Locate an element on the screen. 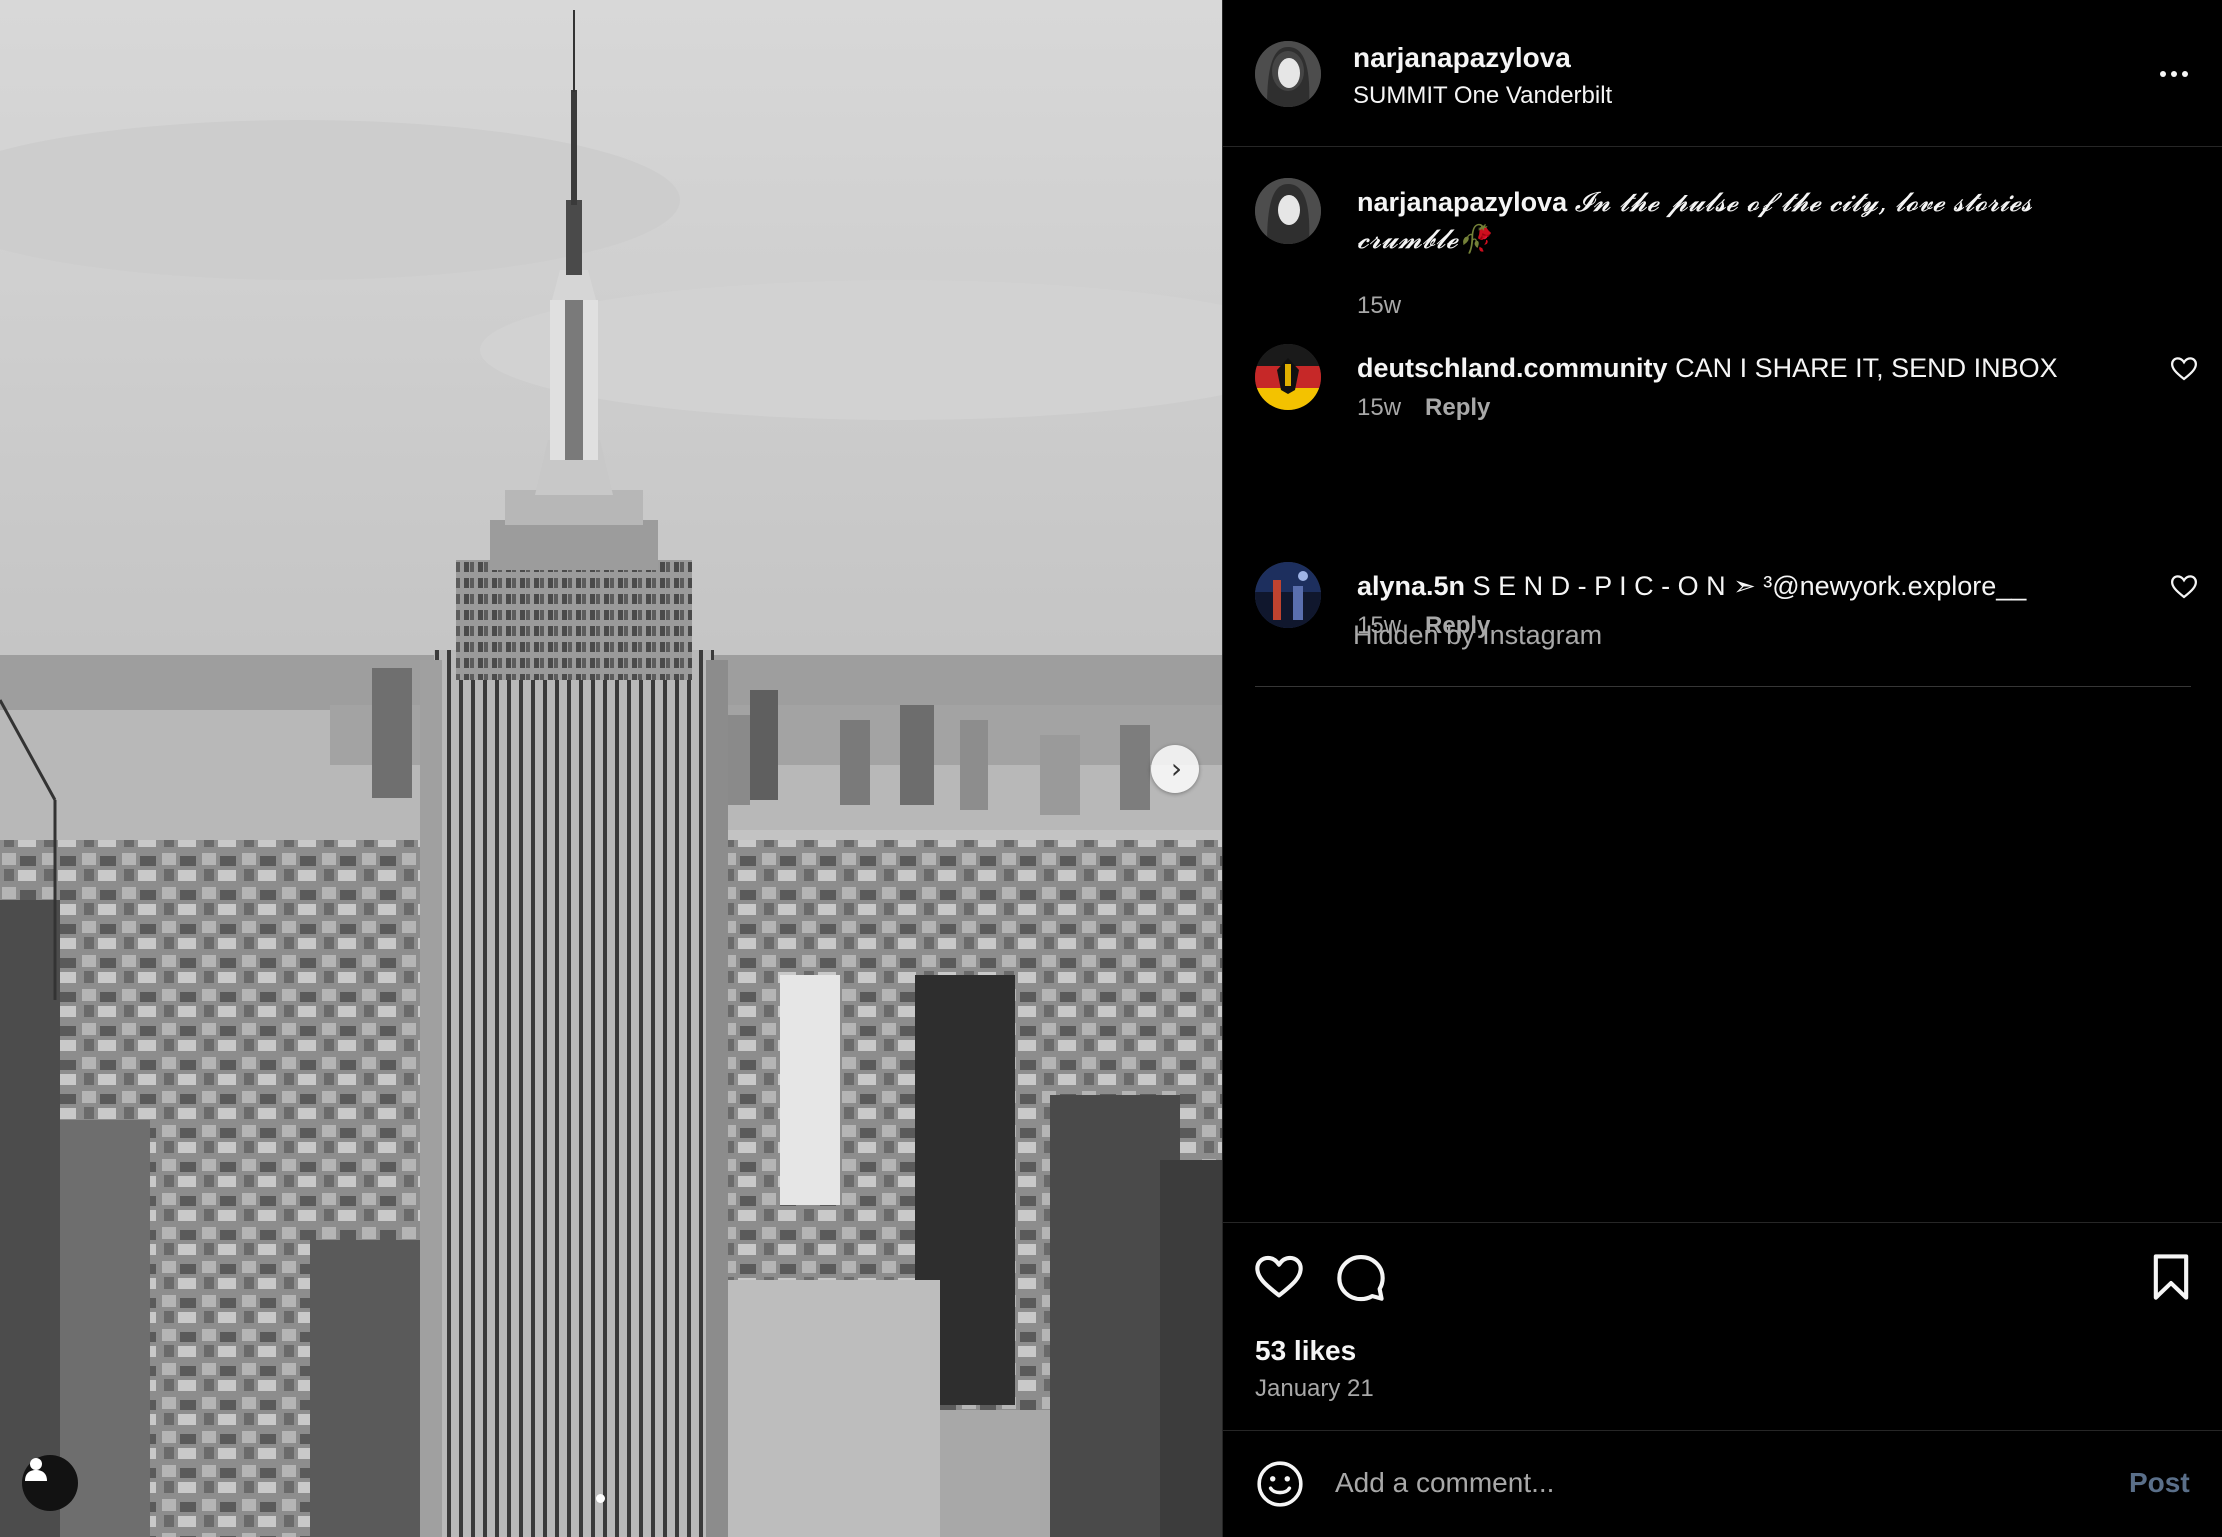  carousel-indicator is located at coordinates (600, 1498).